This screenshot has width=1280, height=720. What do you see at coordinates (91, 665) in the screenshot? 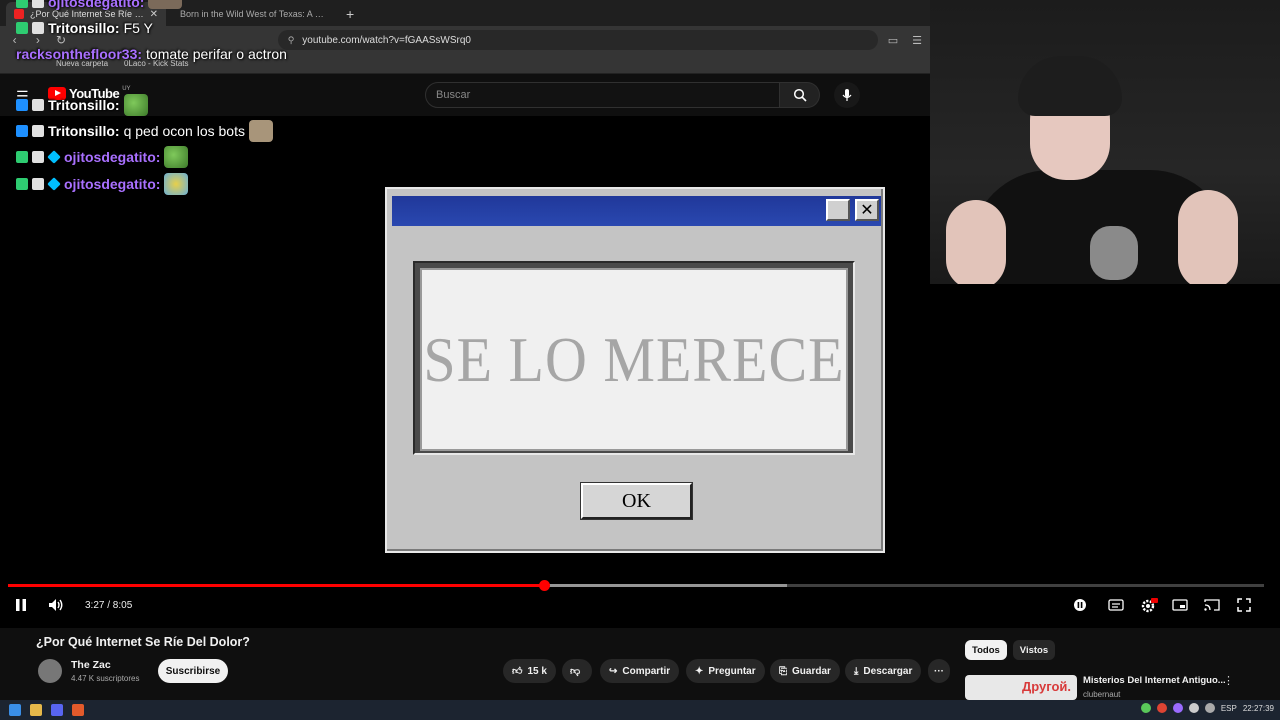
I see `channel-name: The Zac` at bounding box center [91, 665].